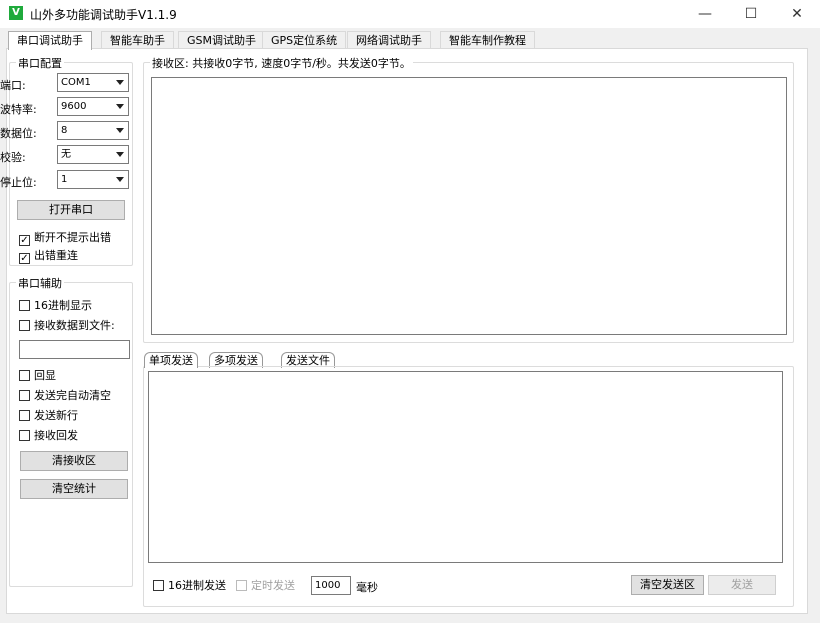 This screenshot has width=820, height=623. What do you see at coordinates (331, 585) in the screenshot?
I see `interval-input: 1000` at bounding box center [331, 585].